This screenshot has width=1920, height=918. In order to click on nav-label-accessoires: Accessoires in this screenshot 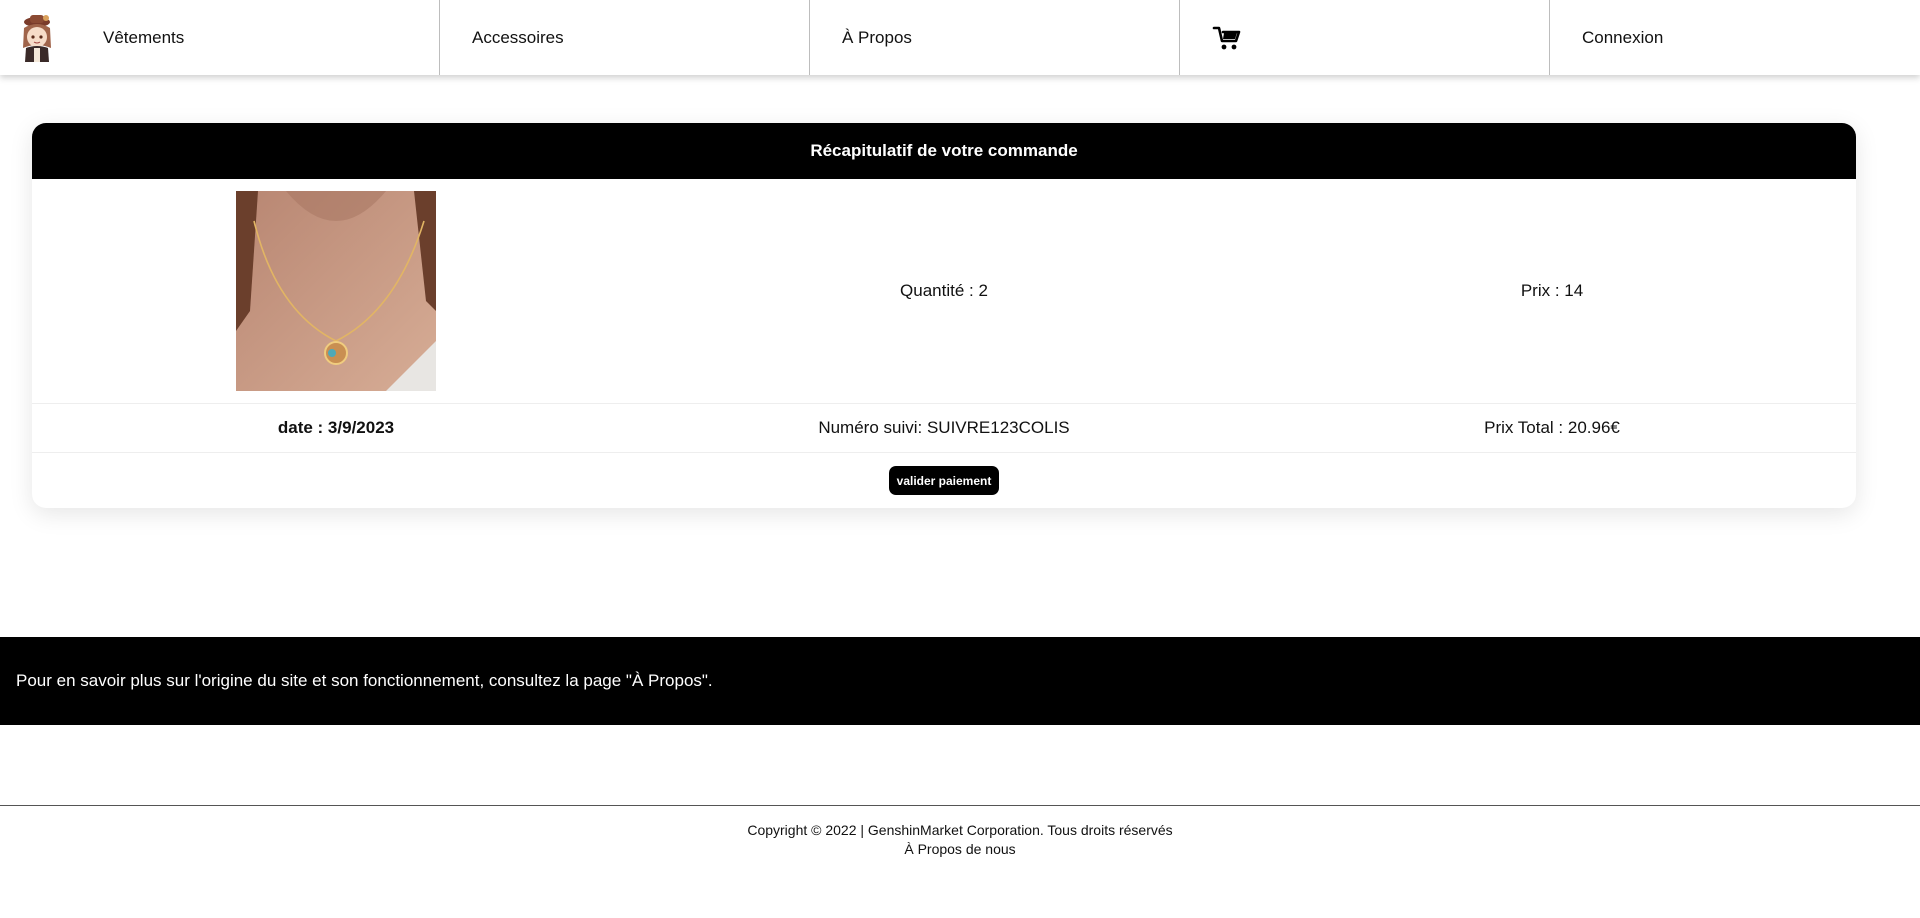, I will do `click(518, 37)`.